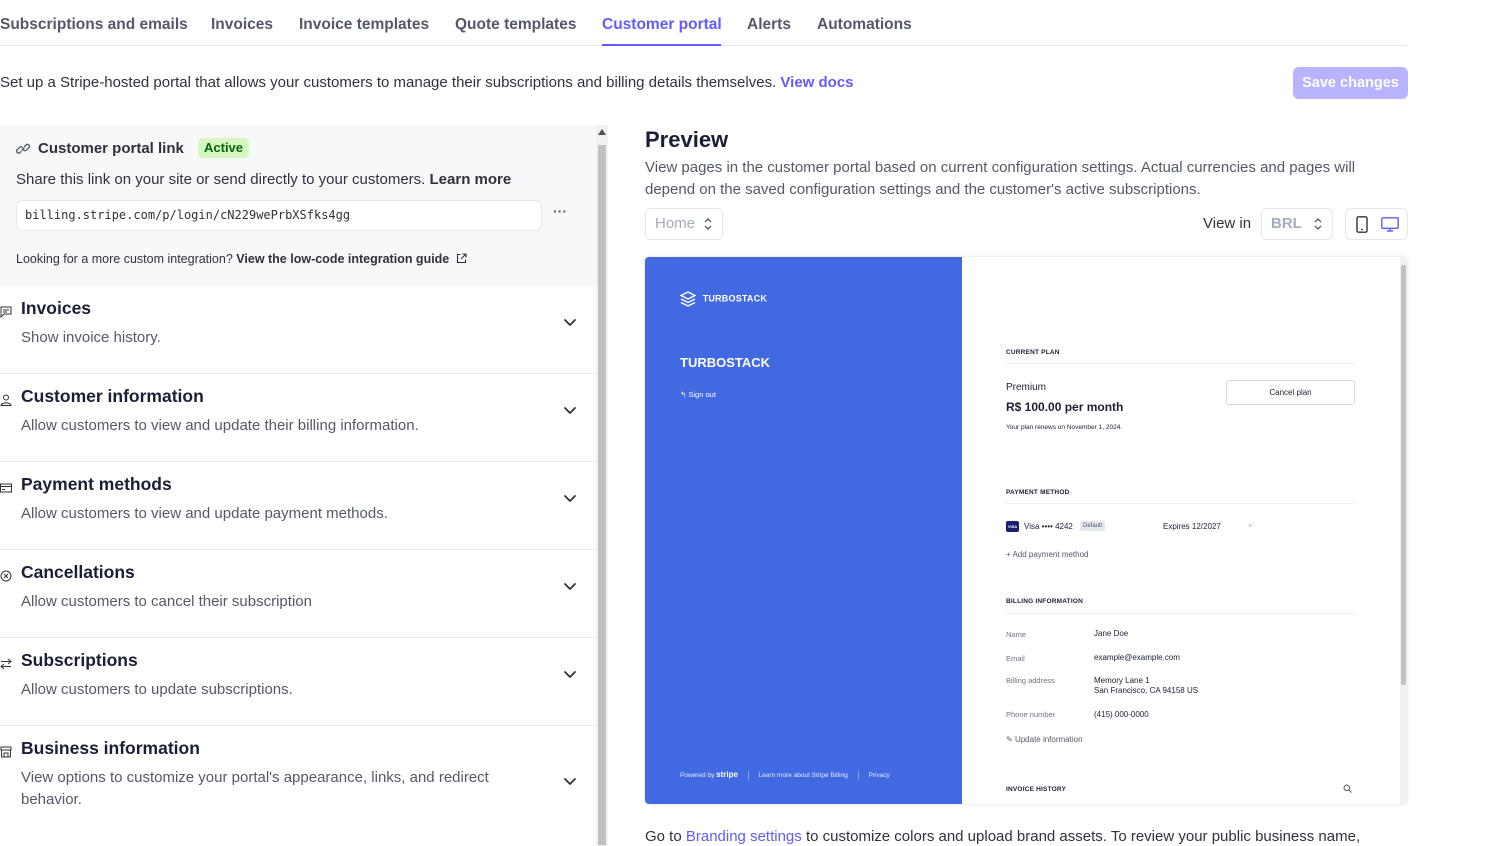  Describe the element at coordinates (816, 82) in the screenshot. I see `view-docs-link: View docs` at that location.